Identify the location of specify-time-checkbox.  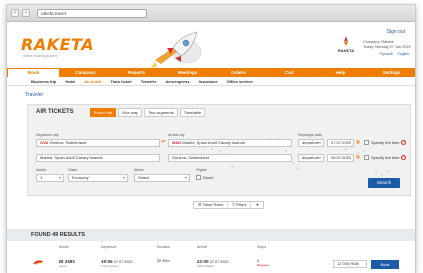
(366, 142).